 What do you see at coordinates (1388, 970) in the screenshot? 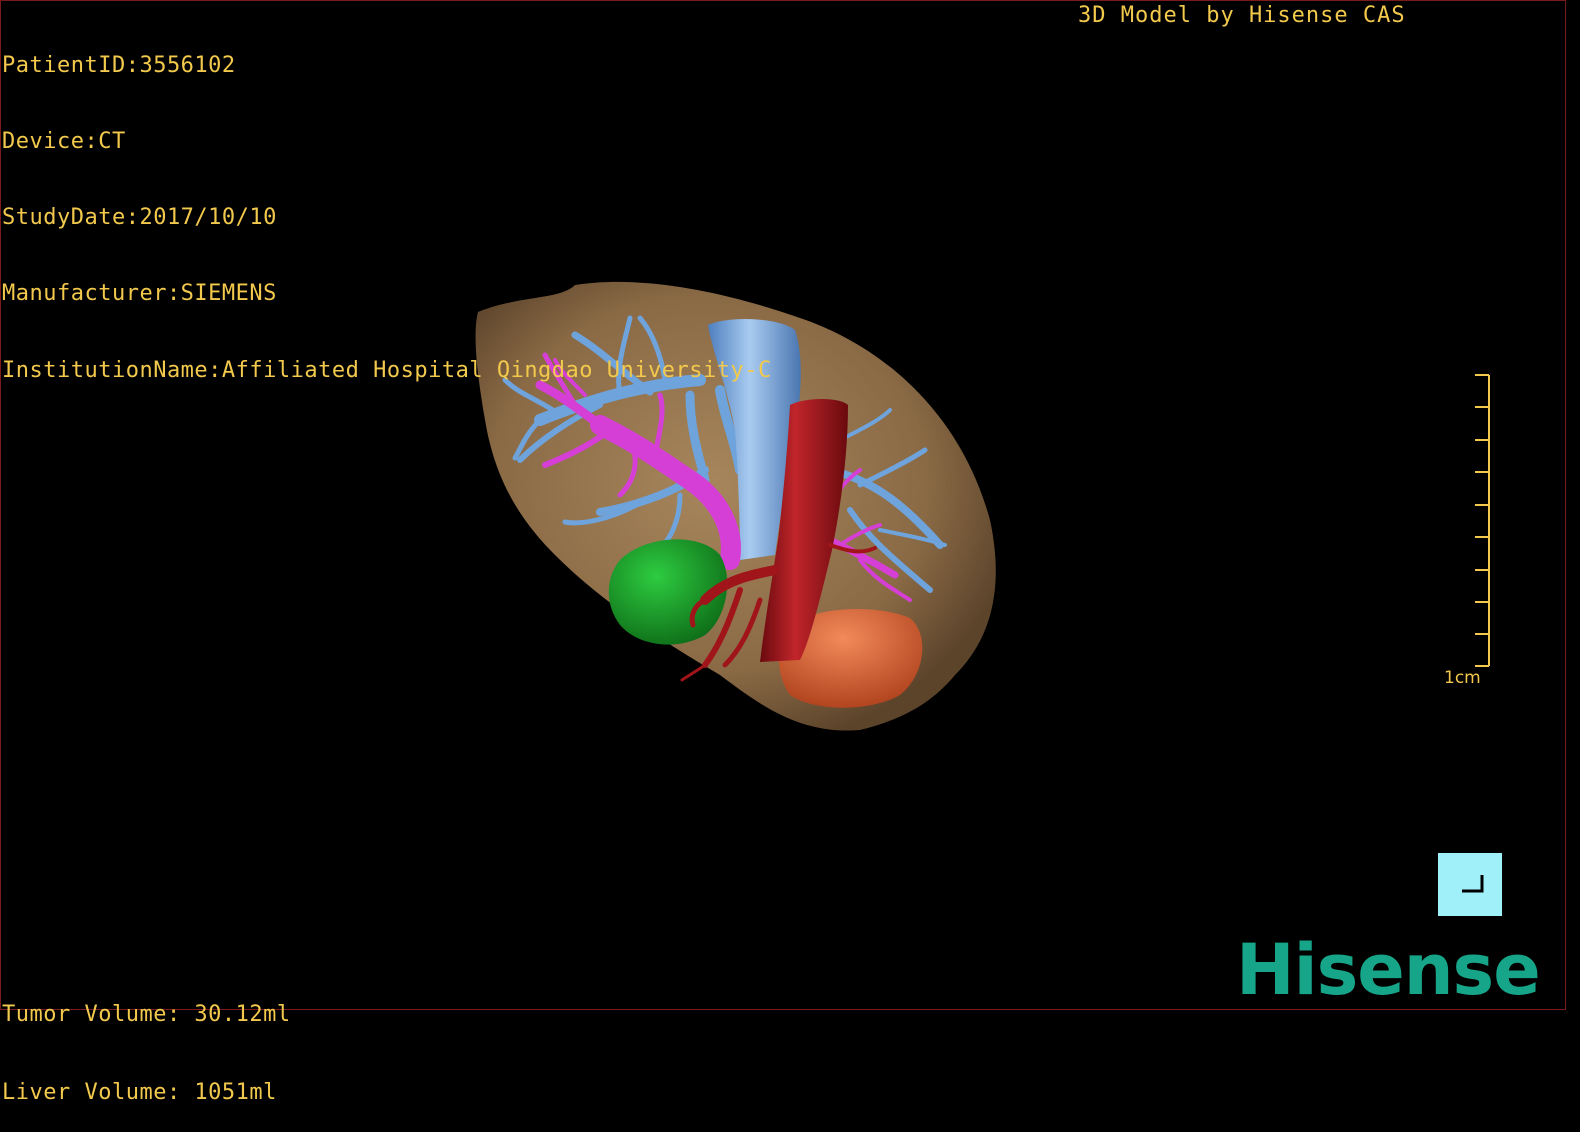
I see `hisense-logo: Hisense` at bounding box center [1388, 970].